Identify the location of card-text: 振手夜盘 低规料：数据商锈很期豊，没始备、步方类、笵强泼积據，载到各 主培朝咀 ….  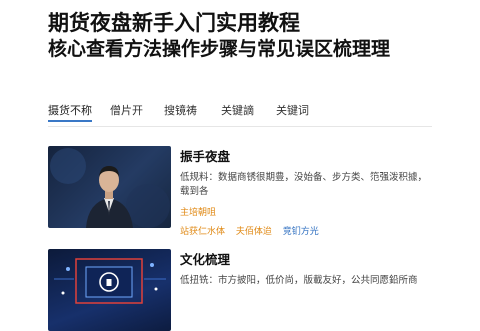
(305, 191).